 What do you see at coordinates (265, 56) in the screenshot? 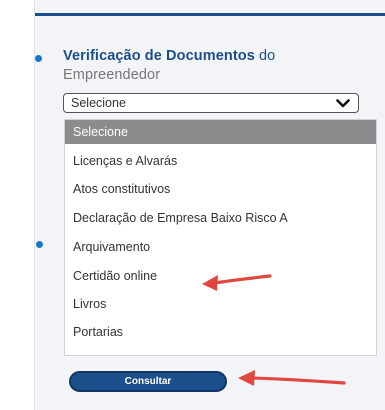
I see `heading-rest-text: do` at bounding box center [265, 56].